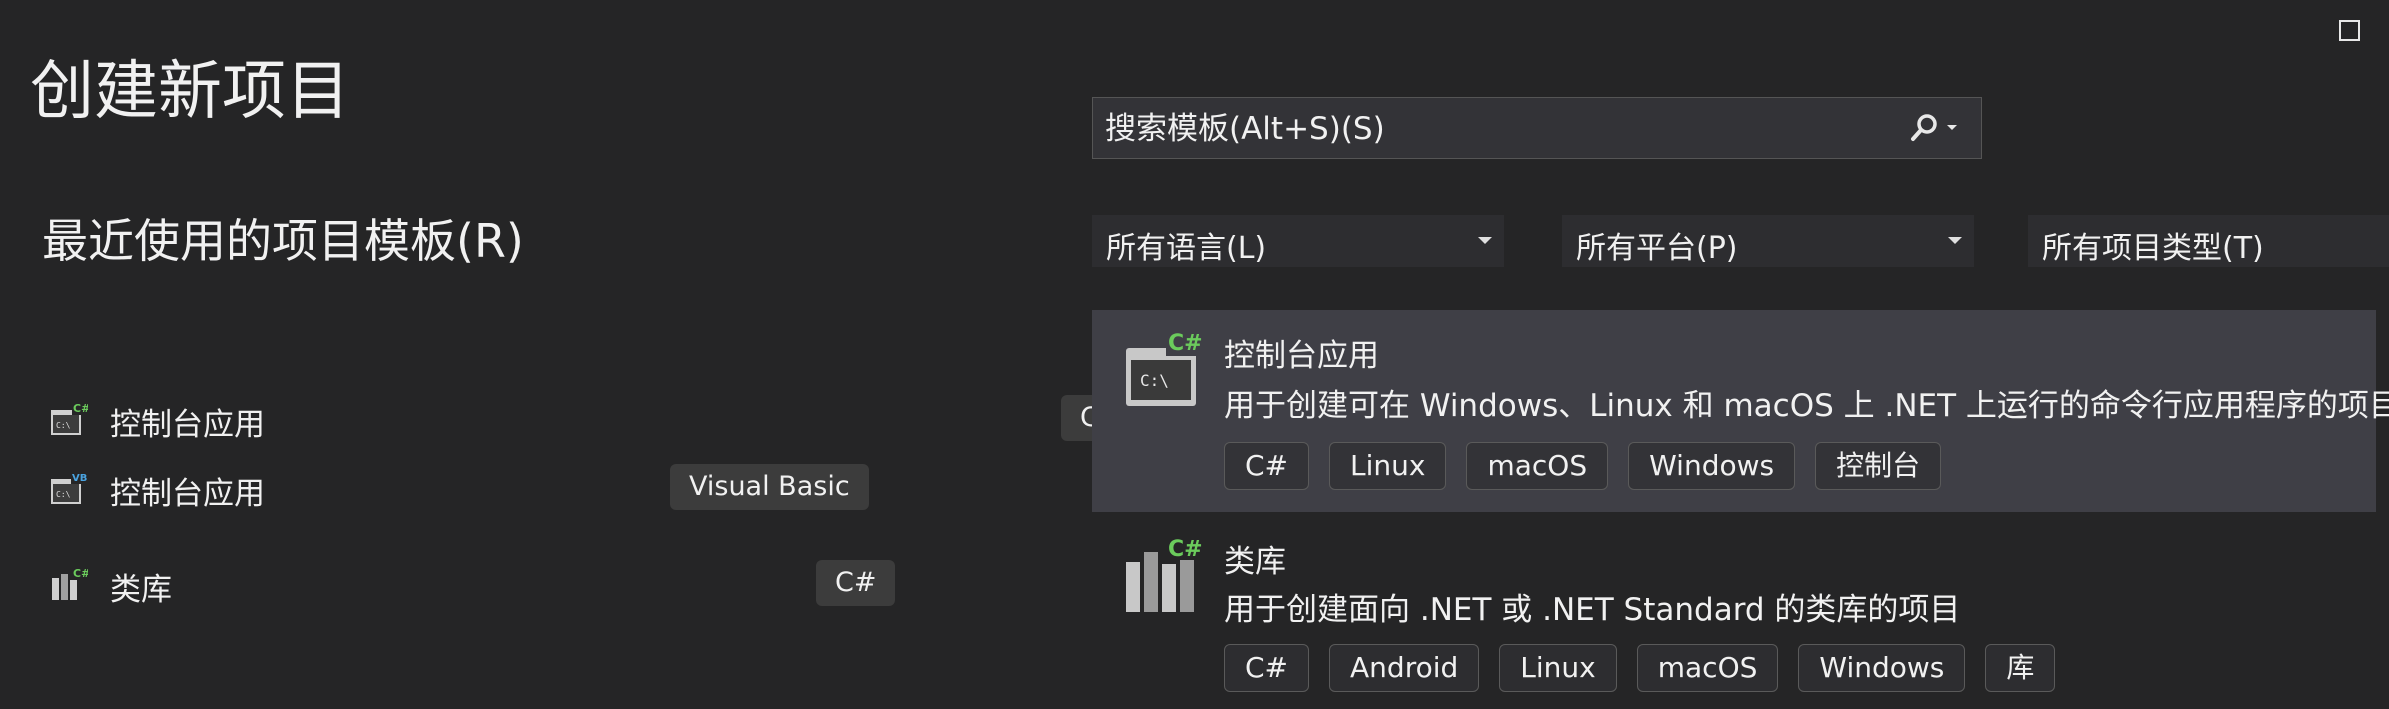 This screenshot has width=2389, height=709. What do you see at coordinates (2349, 30) in the screenshot?
I see `maximize-icon` at bounding box center [2349, 30].